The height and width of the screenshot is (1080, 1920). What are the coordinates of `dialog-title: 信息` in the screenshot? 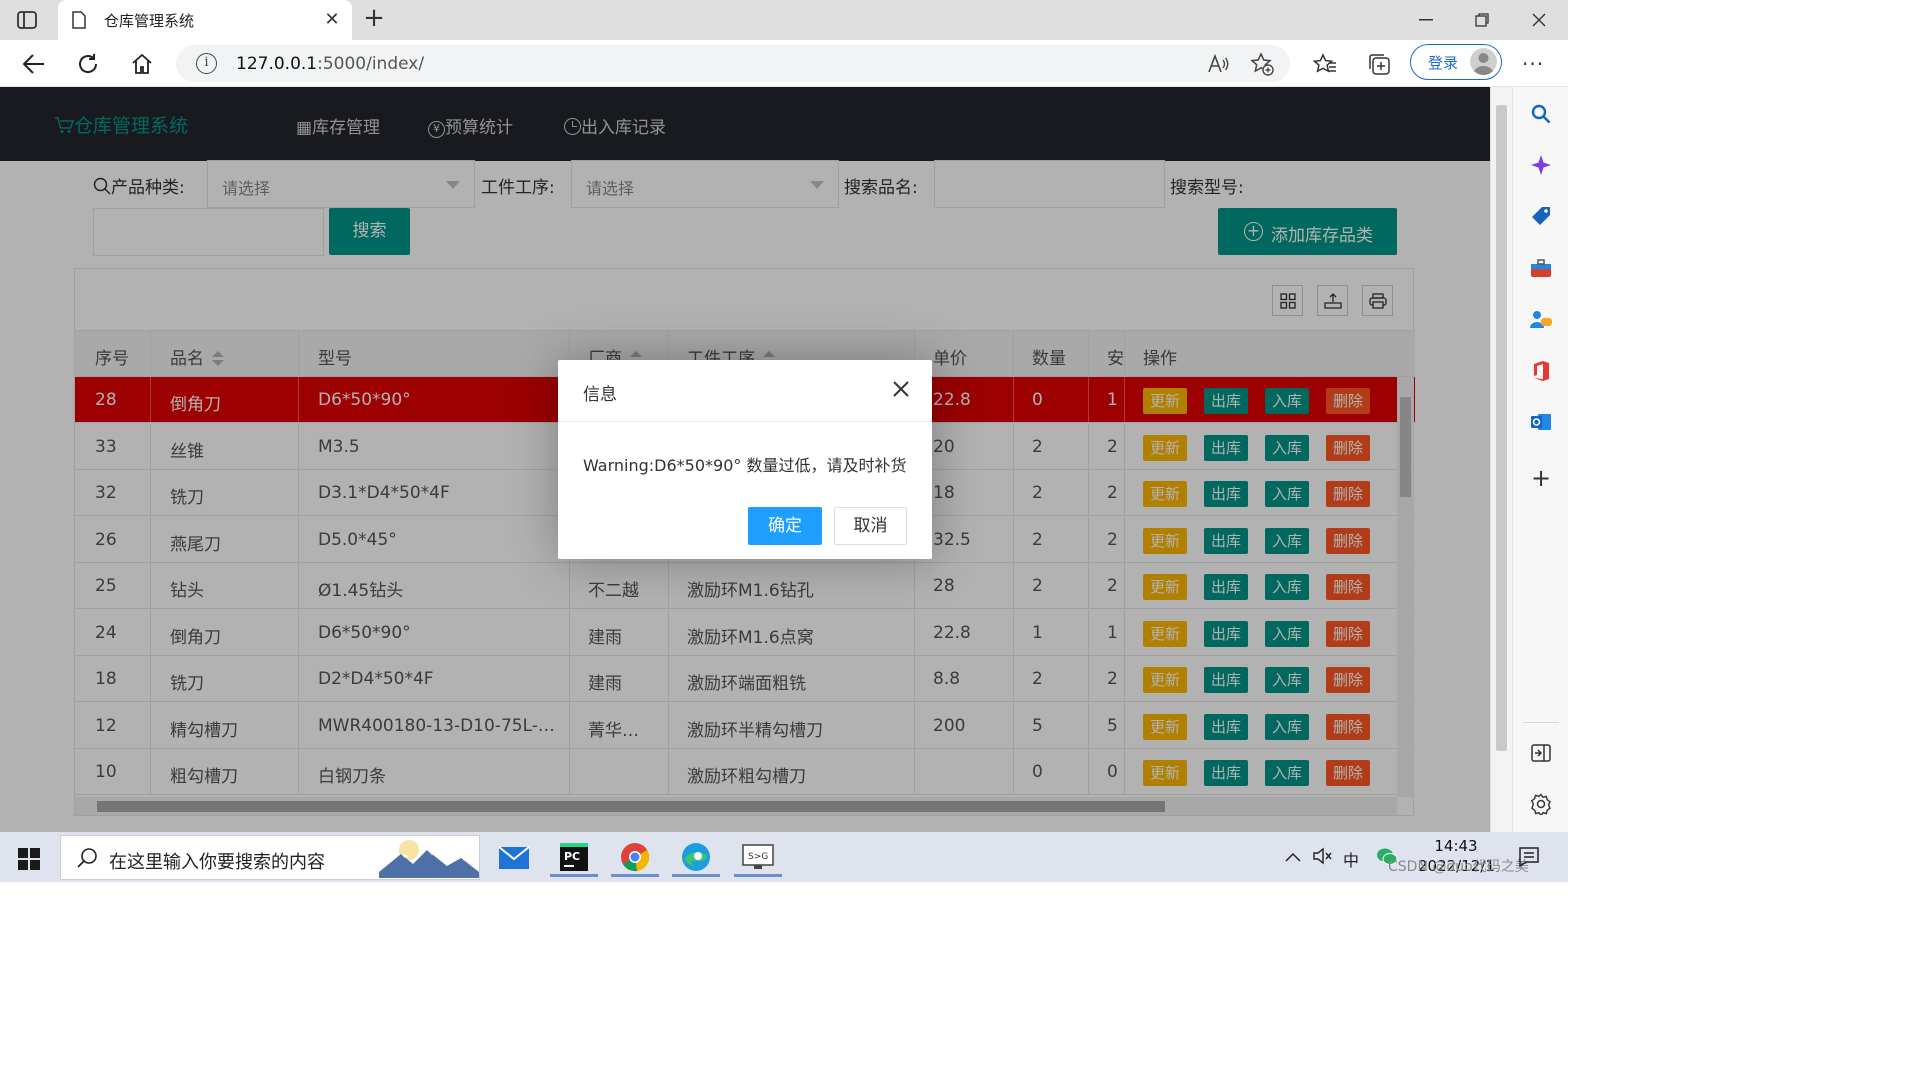 It's located at (600, 395).